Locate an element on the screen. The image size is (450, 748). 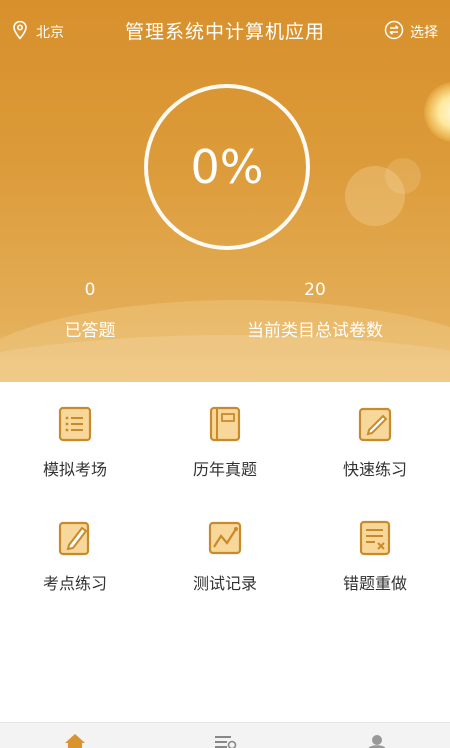
bottom-tab-bar is located at coordinates (225, 735).